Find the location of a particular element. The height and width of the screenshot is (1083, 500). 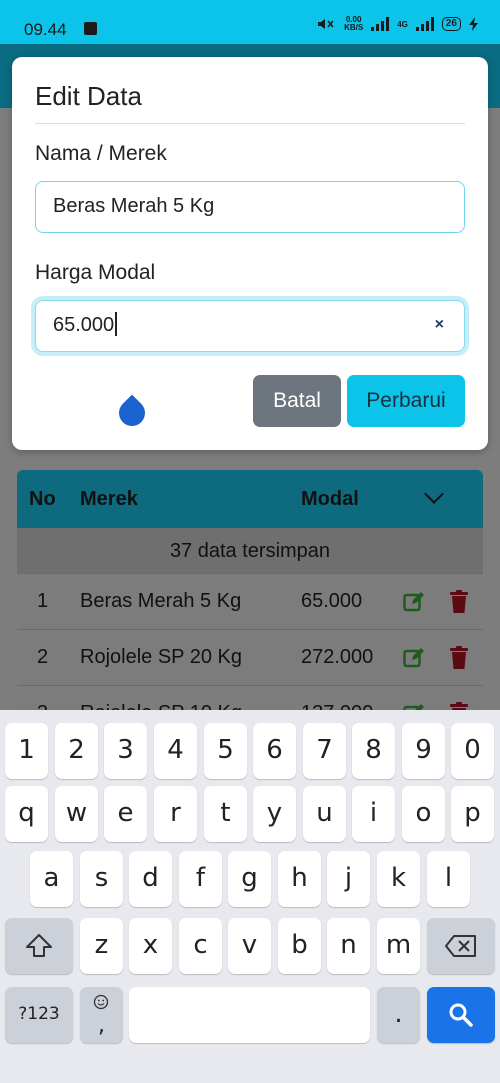

row-no: 2 is located at coordinates (43, 657).